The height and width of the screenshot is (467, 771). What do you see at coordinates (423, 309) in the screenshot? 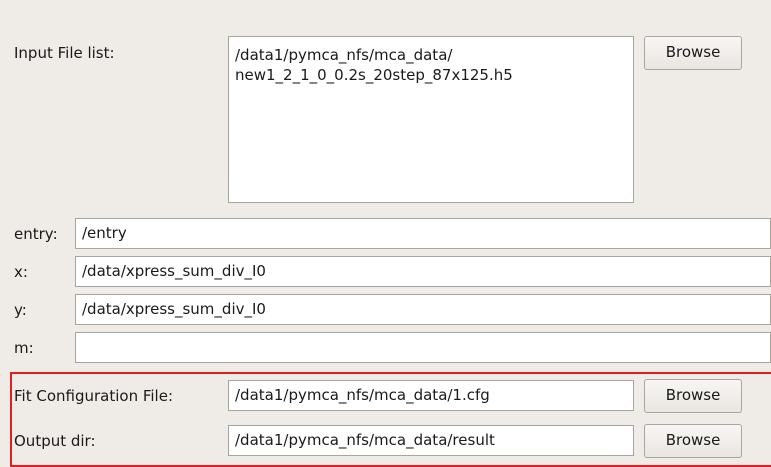
I see `y-input: /data/xpress_sum_div_I0` at bounding box center [423, 309].